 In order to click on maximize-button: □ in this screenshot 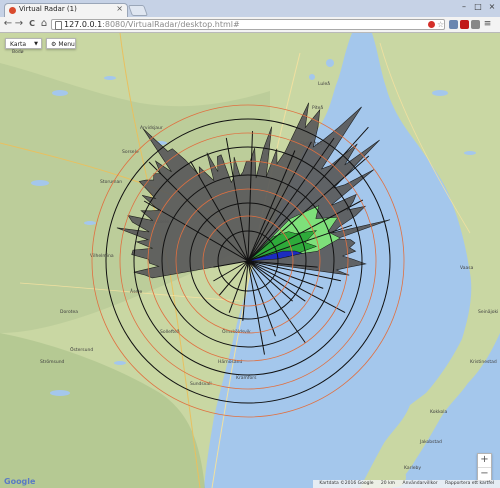, I will do `click(478, 7)`.